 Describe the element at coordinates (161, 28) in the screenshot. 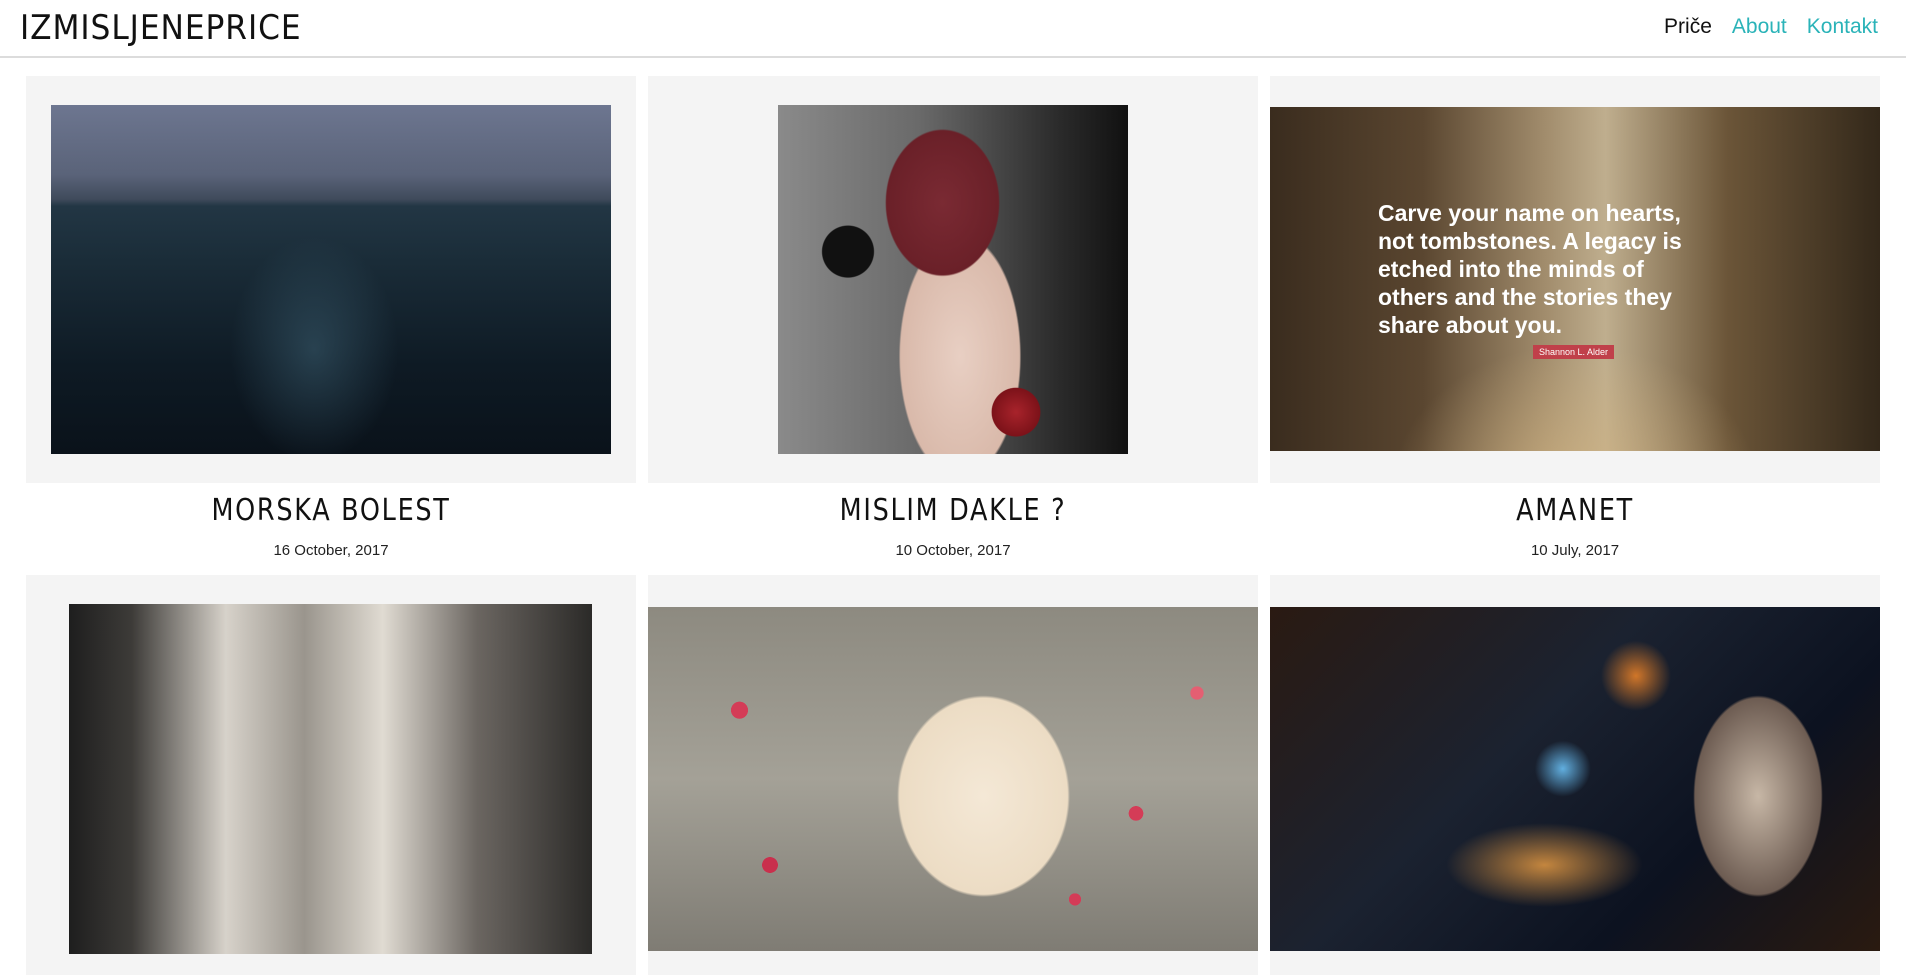

I see `site-logo: IZMISLJENEPRICE` at that location.